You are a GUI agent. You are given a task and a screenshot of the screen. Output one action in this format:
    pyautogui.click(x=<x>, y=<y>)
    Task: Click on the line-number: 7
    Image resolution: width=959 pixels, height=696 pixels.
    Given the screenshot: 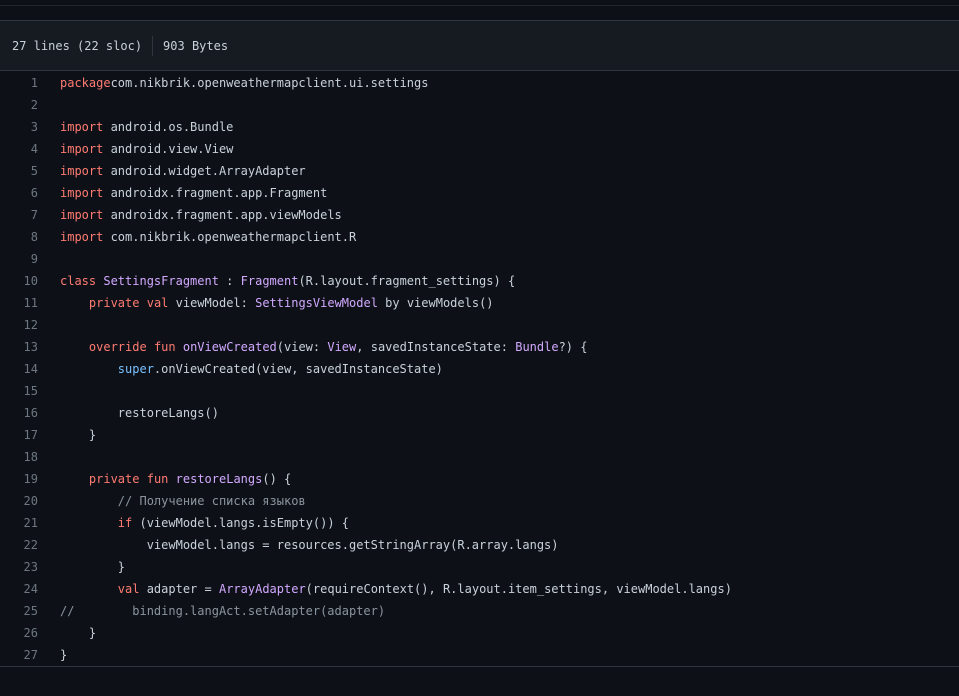 What is the action you would take?
    pyautogui.click(x=19, y=215)
    